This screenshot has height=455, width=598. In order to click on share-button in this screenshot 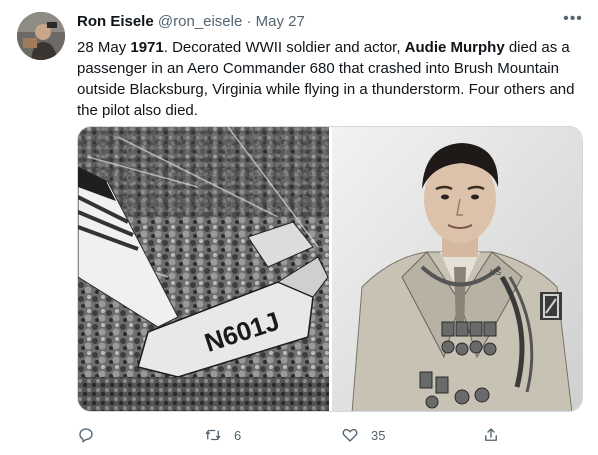, I will do `click(491, 435)`.